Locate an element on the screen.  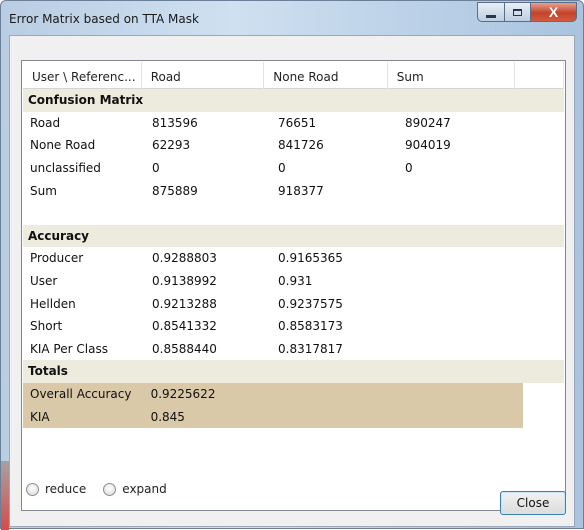
table-row: KIA 0.845 is located at coordinates (273, 416).